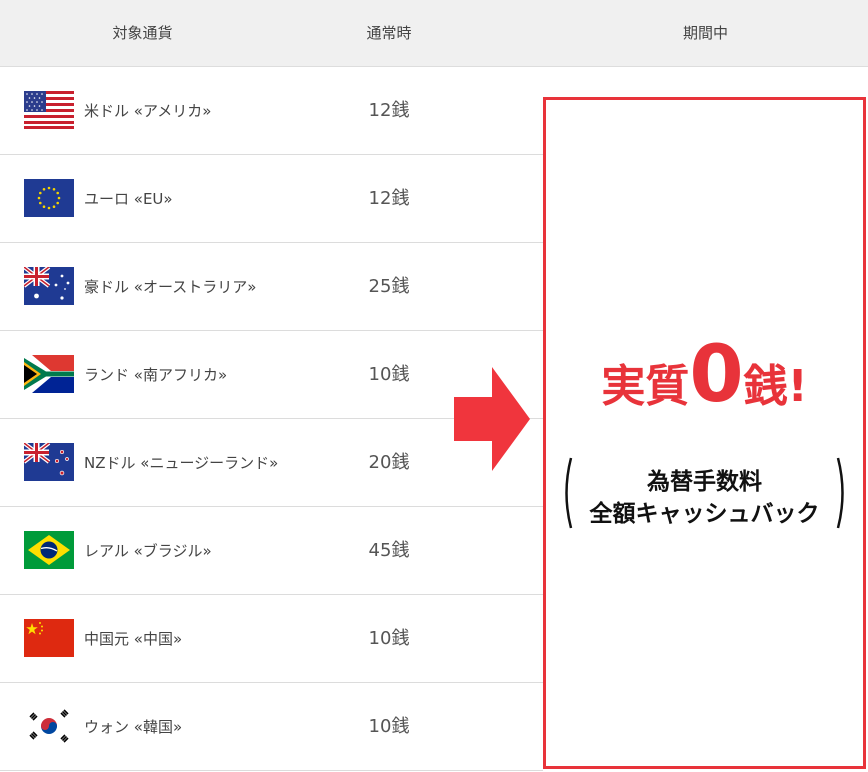  What do you see at coordinates (49, 550) in the screenshot?
I see `brazil-flag-icon` at bounding box center [49, 550].